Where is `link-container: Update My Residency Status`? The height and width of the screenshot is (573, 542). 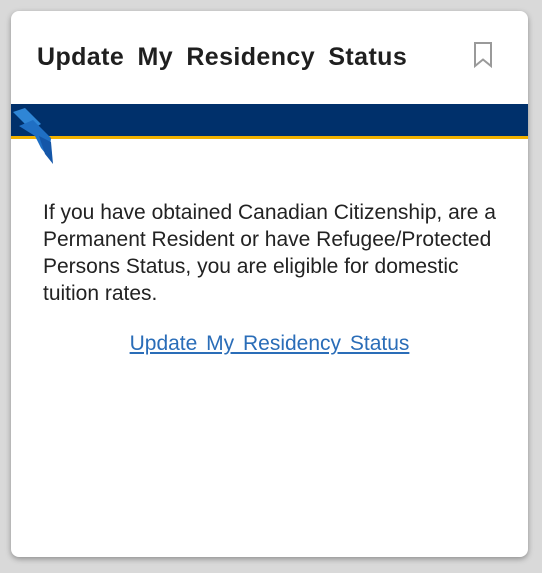
link-container: Update My Residency Status is located at coordinates (269, 344).